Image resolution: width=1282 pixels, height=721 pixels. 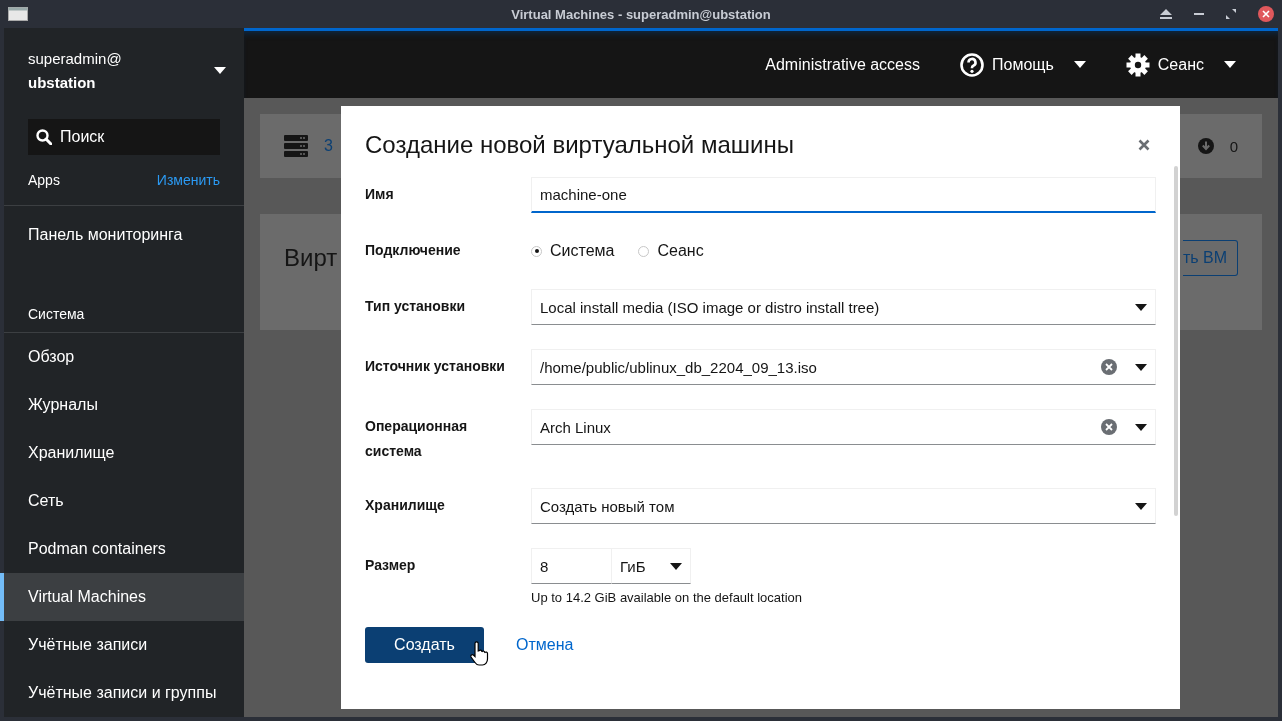 What do you see at coordinates (188, 179) in the screenshot?
I see `edit-link: Изменить` at bounding box center [188, 179].